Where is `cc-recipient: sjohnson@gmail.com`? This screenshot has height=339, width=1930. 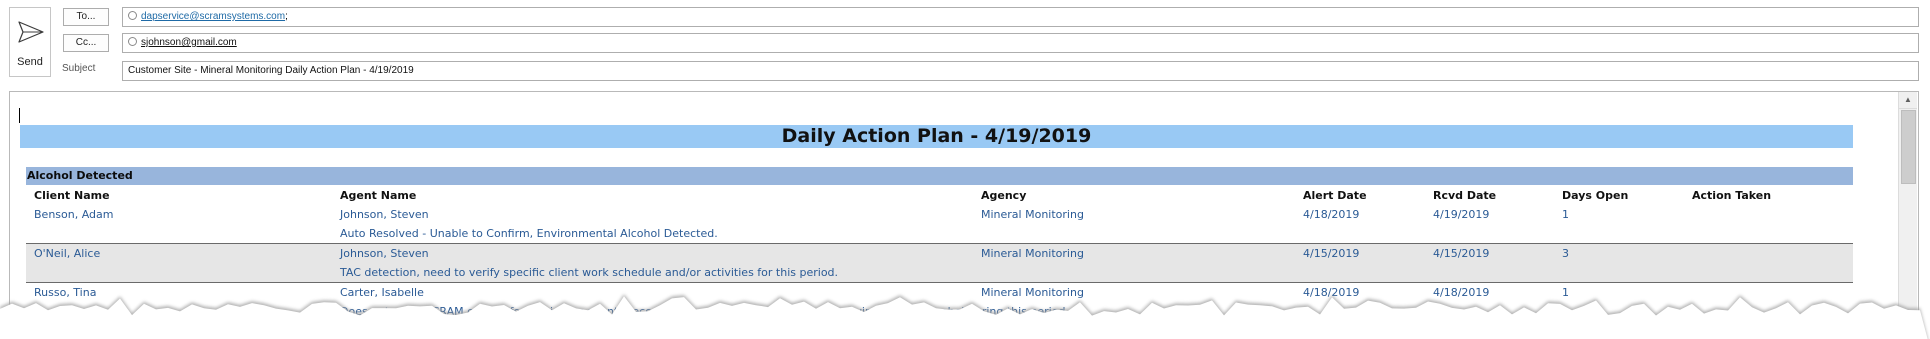
cc-recipient: sjohnson@gmail.com is located at coordinates (189, 42).